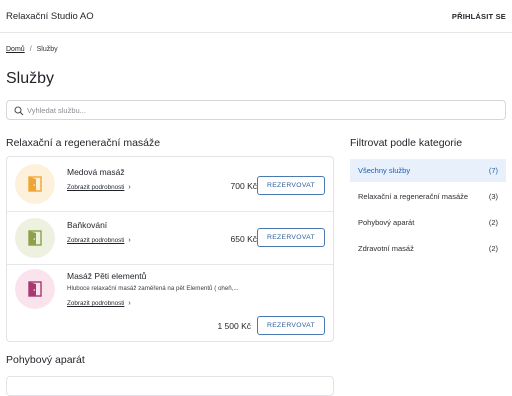  I want to click on filter-item-count: (7), so click(493, 170).